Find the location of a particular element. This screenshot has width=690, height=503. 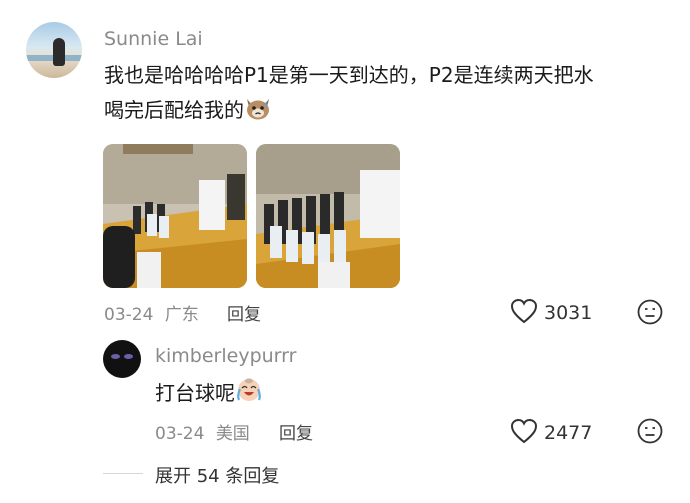

comment-meta: 03-24 美国 is located at coordinates (202, 431).